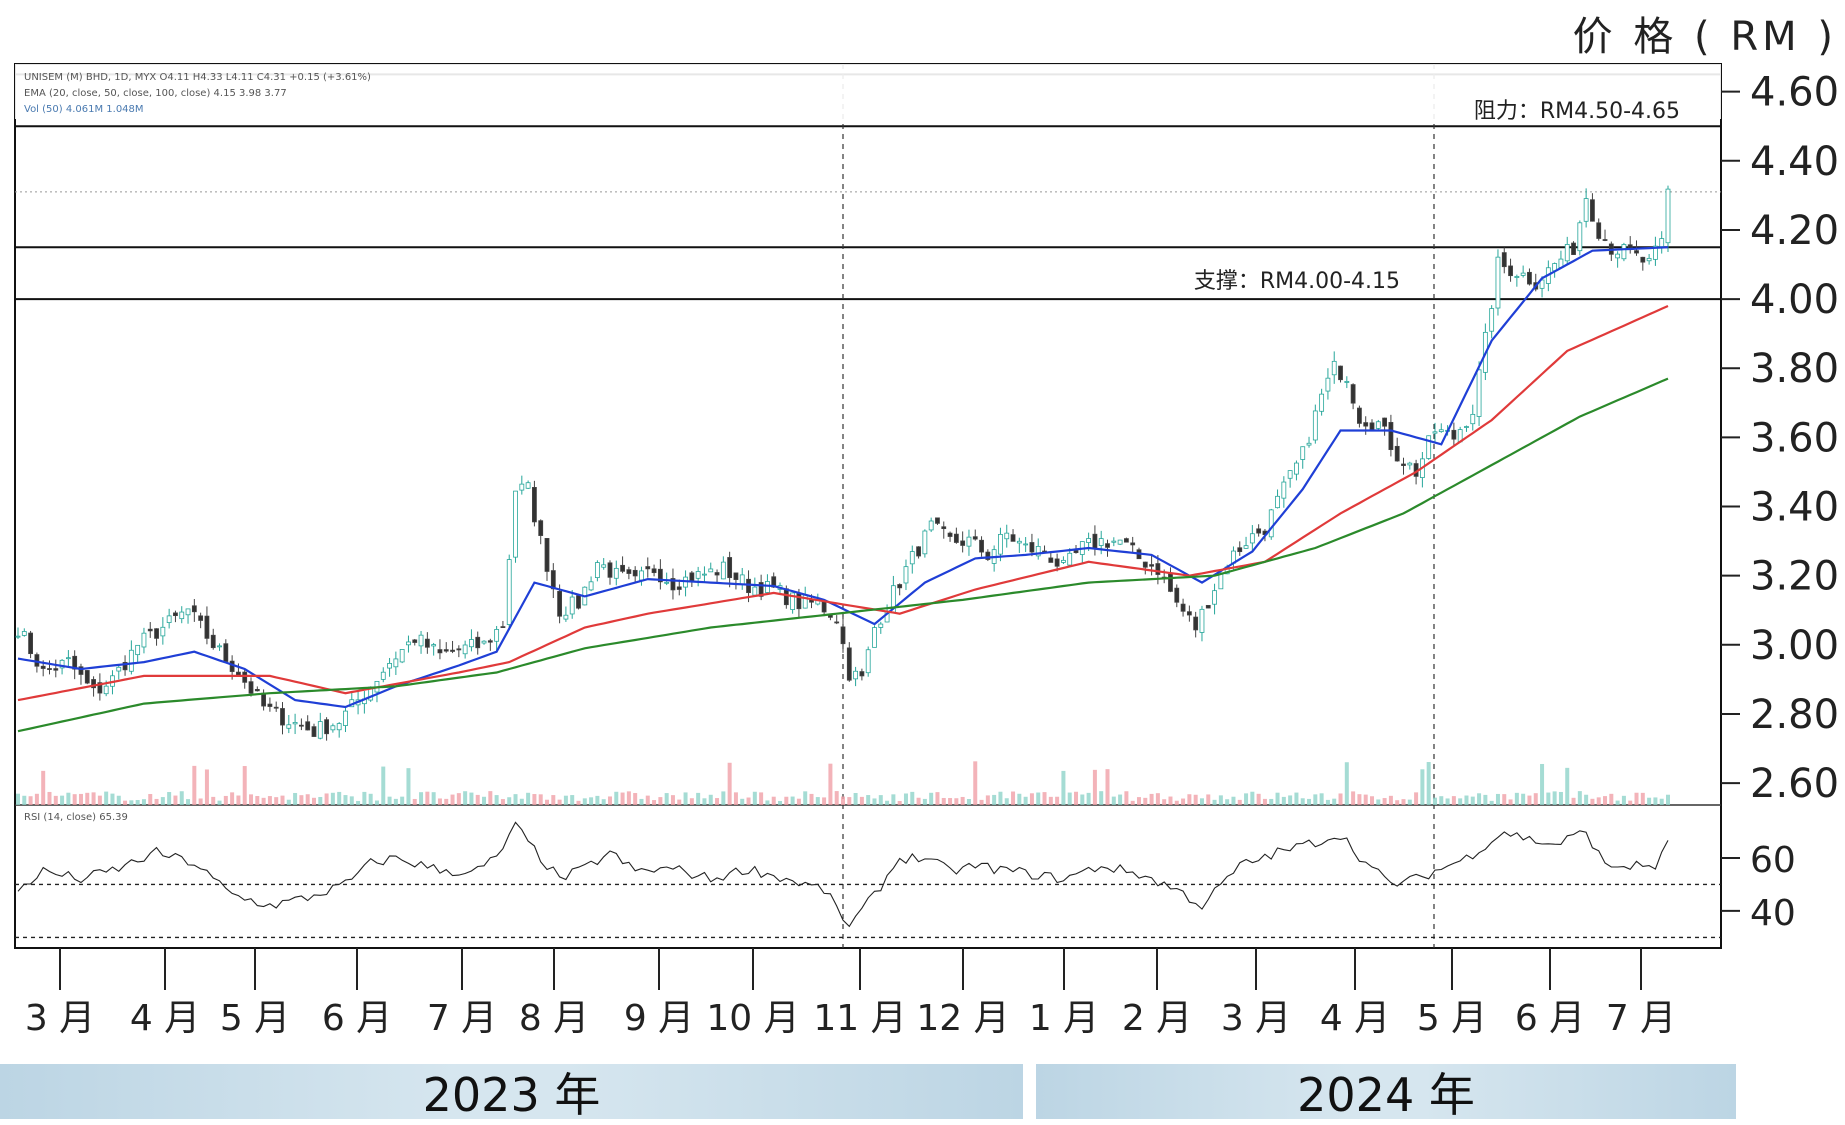 This screenshot has height=1125, width=1845. I want to click on month-label-9: 12 月, so click(962, 1018).